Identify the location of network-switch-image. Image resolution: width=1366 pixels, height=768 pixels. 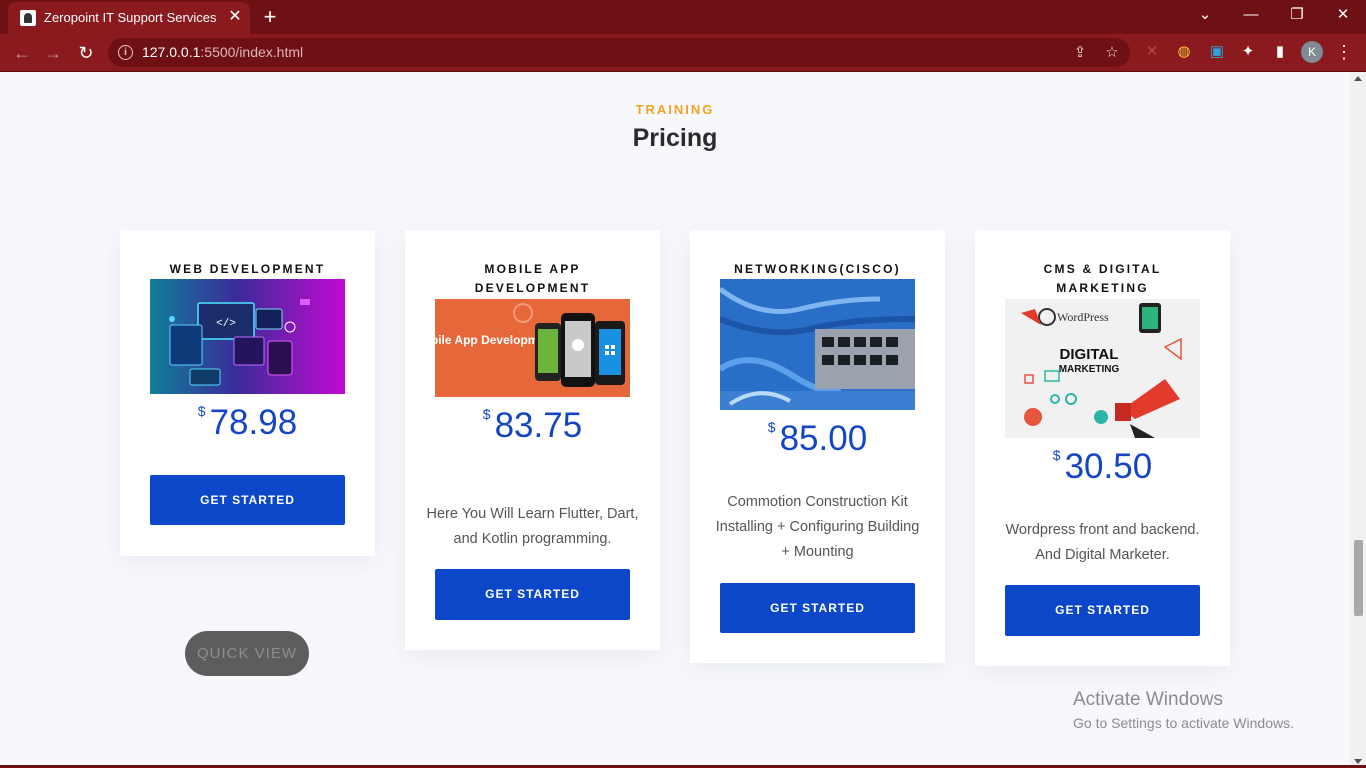
(817, 344).